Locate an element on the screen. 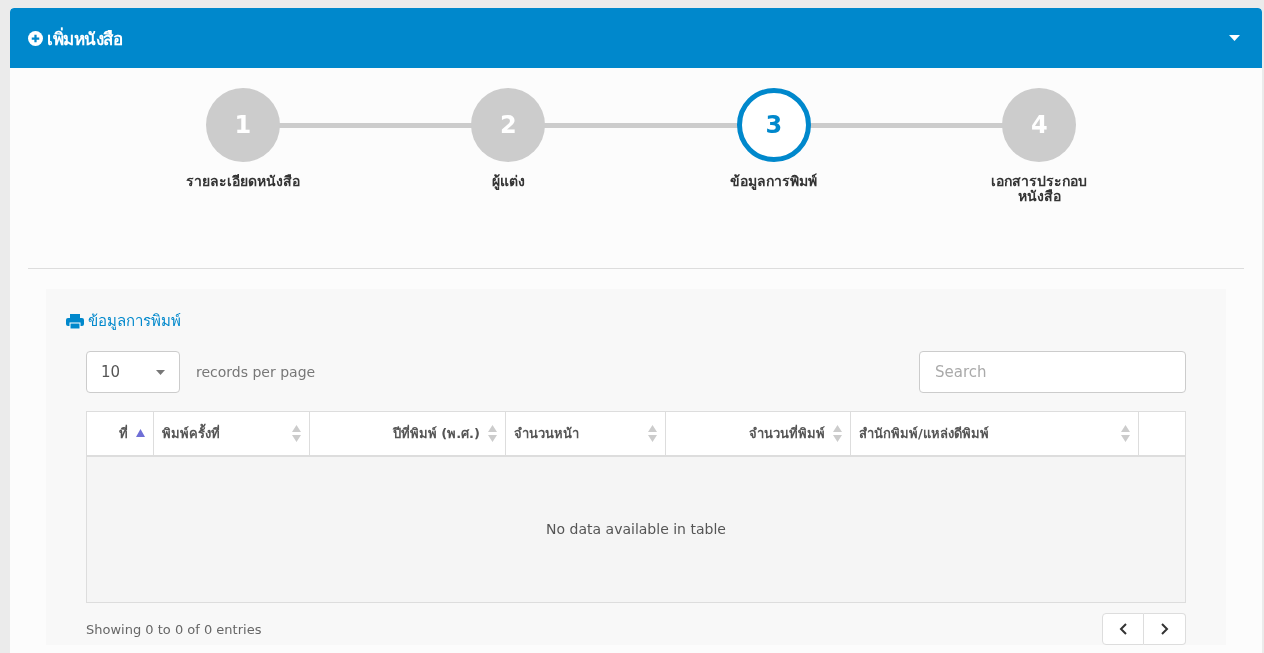 Image resolution: width=1264 pixels, height=653 pixels. column-header: จำนวนที่พิมพ์ is located at coordinates (758, 433).